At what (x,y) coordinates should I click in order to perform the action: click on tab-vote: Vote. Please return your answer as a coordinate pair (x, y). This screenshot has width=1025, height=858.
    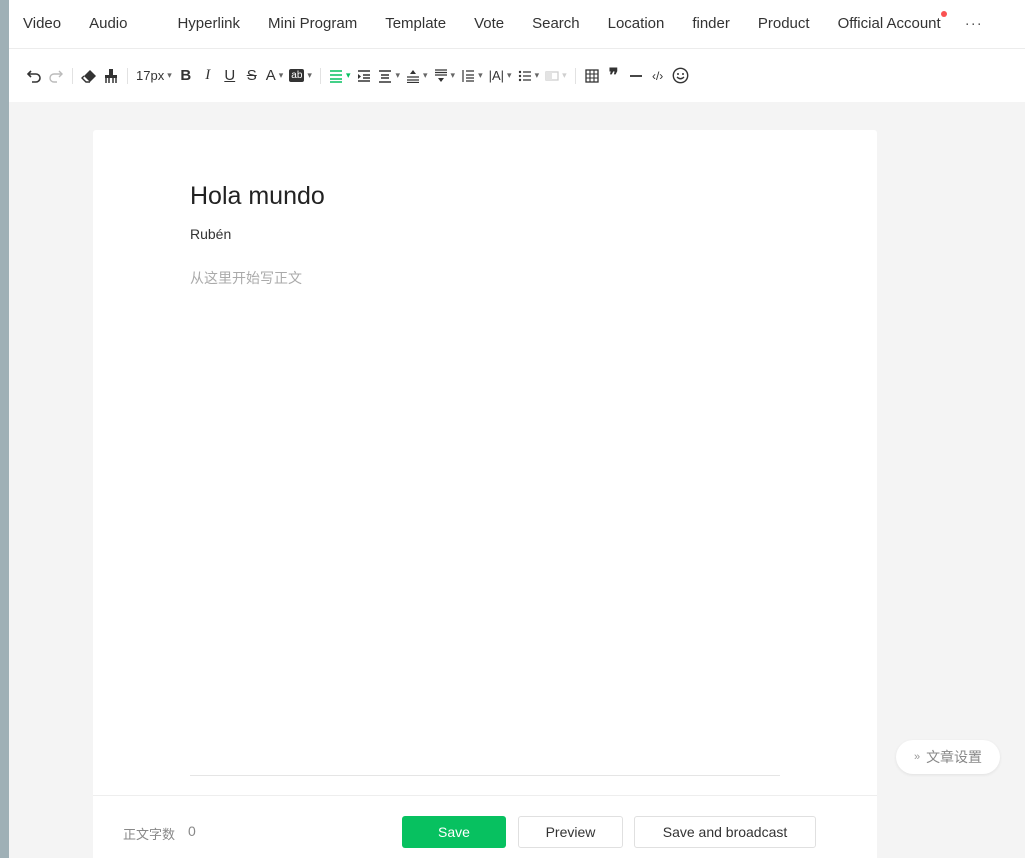
    Looking at the image, I should click on (489, 24).